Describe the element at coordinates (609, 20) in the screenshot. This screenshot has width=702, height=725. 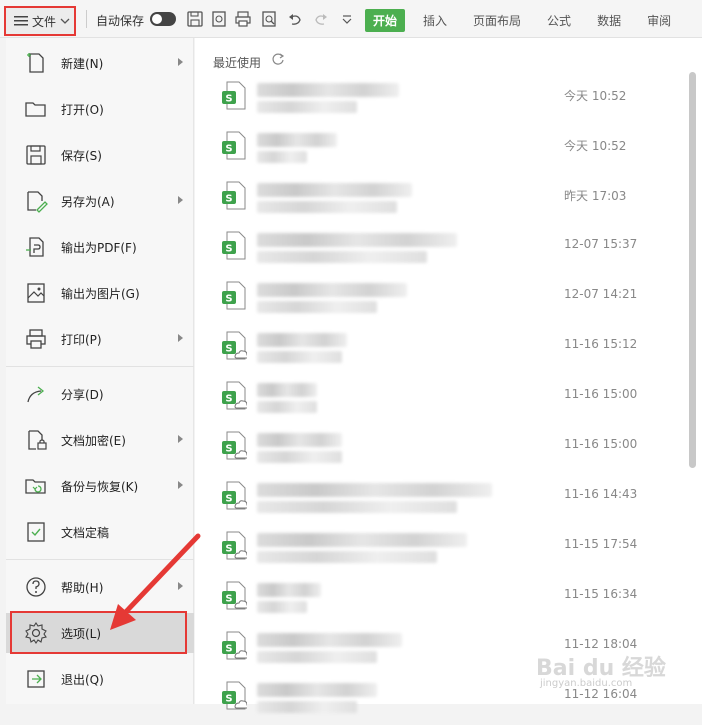
I see `tab-data: 数据` at that location.